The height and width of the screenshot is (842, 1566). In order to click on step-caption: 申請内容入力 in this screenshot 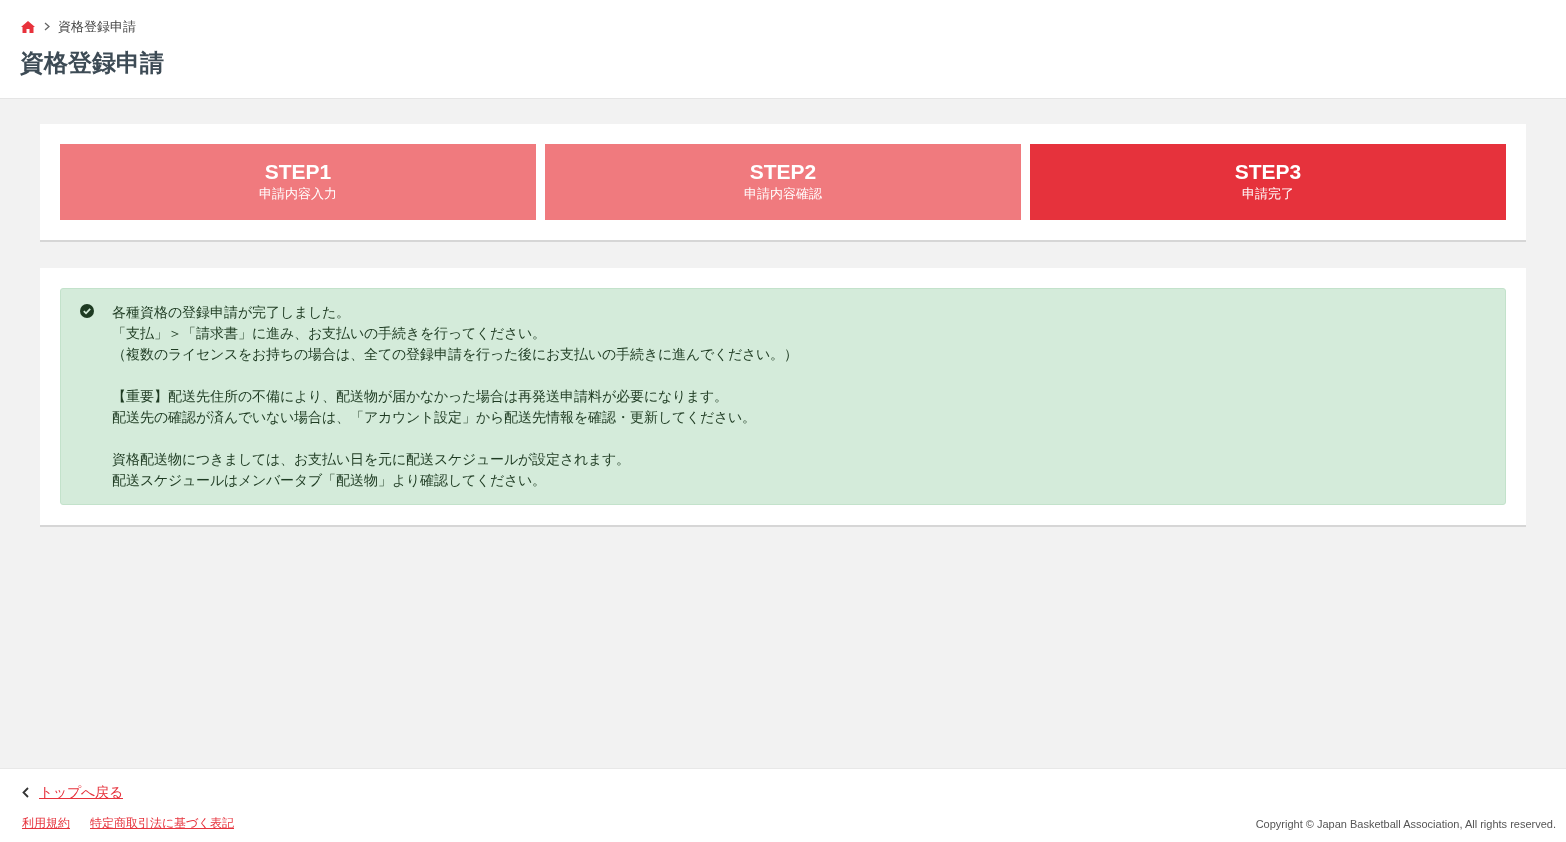, I will do `click(298, 194)`.